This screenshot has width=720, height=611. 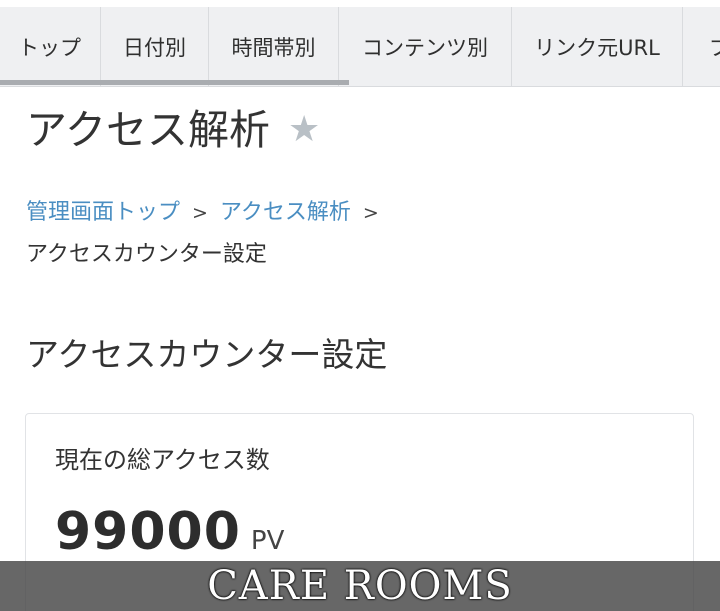 I want to click on breadcrumb-current: アクセスカウンター設定, so click(x=146, y=254).